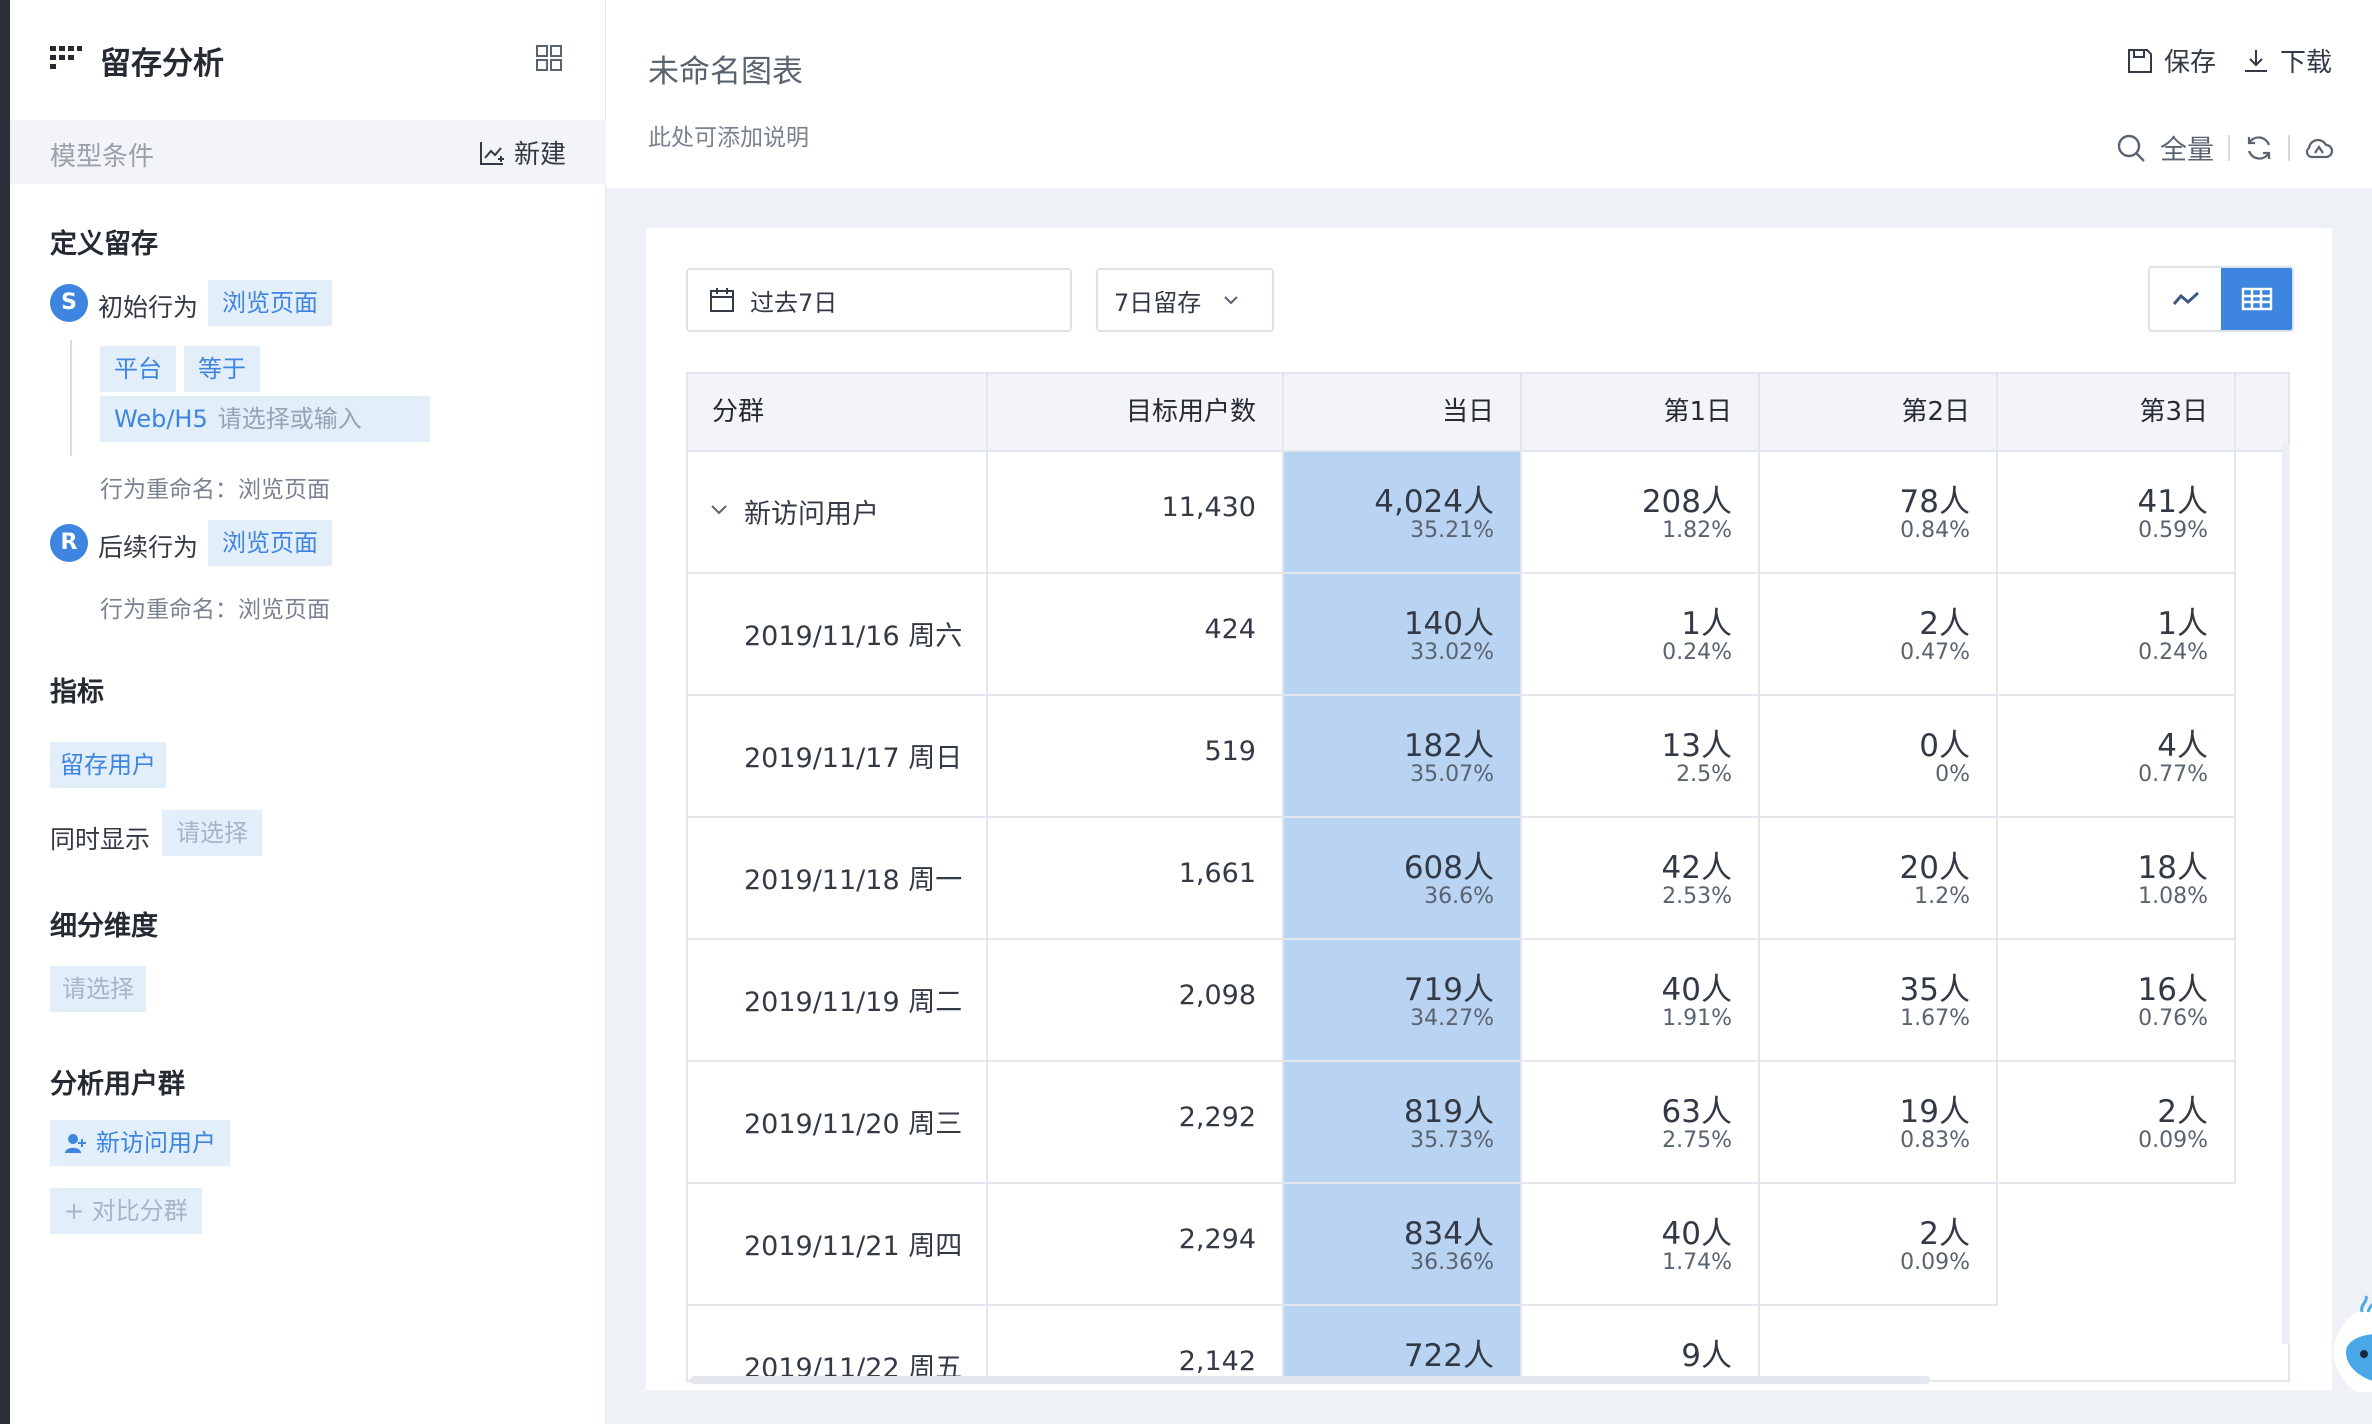 This screenshot has height=1424, width=2372. Describe the element at coordinates (1879, 1123) in the screenshot. I see `retention-cell: 19人 0.83%` at that location.